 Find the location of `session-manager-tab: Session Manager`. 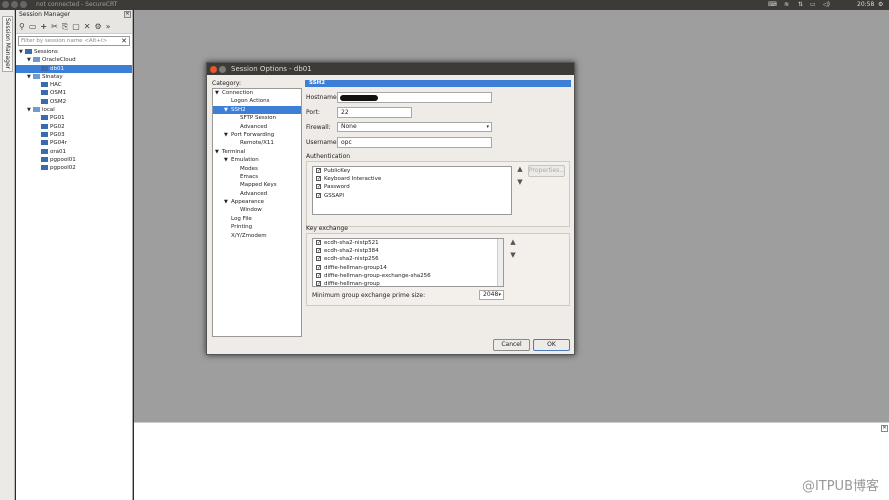

session-manager-tab: Session Manager is located at coordinates (7, 44).